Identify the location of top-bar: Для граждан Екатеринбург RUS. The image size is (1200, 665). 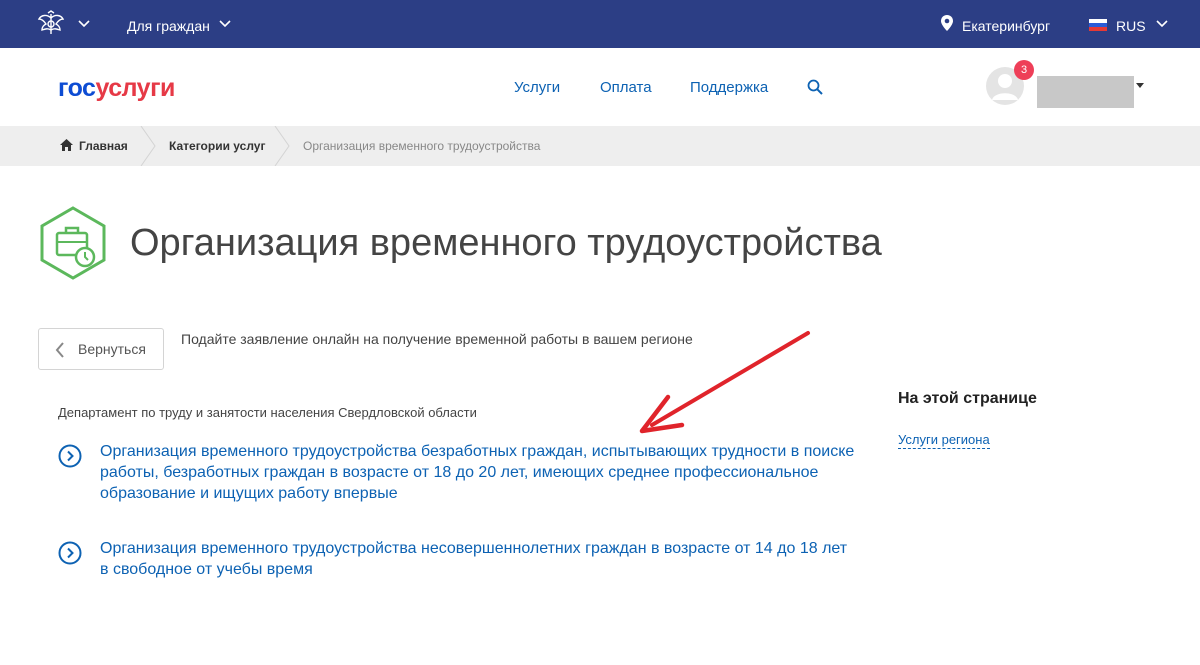
(600, 24).